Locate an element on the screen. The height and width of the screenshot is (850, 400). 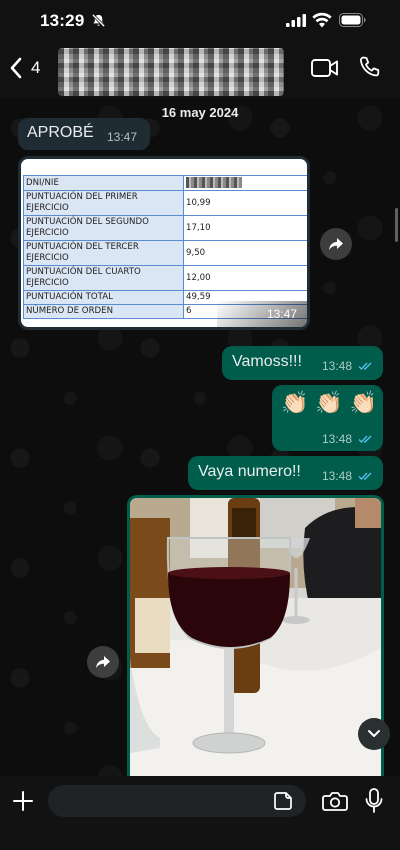
outgoing-message: Vaya numero!! 13:48 is located at coordinates (285, 473).